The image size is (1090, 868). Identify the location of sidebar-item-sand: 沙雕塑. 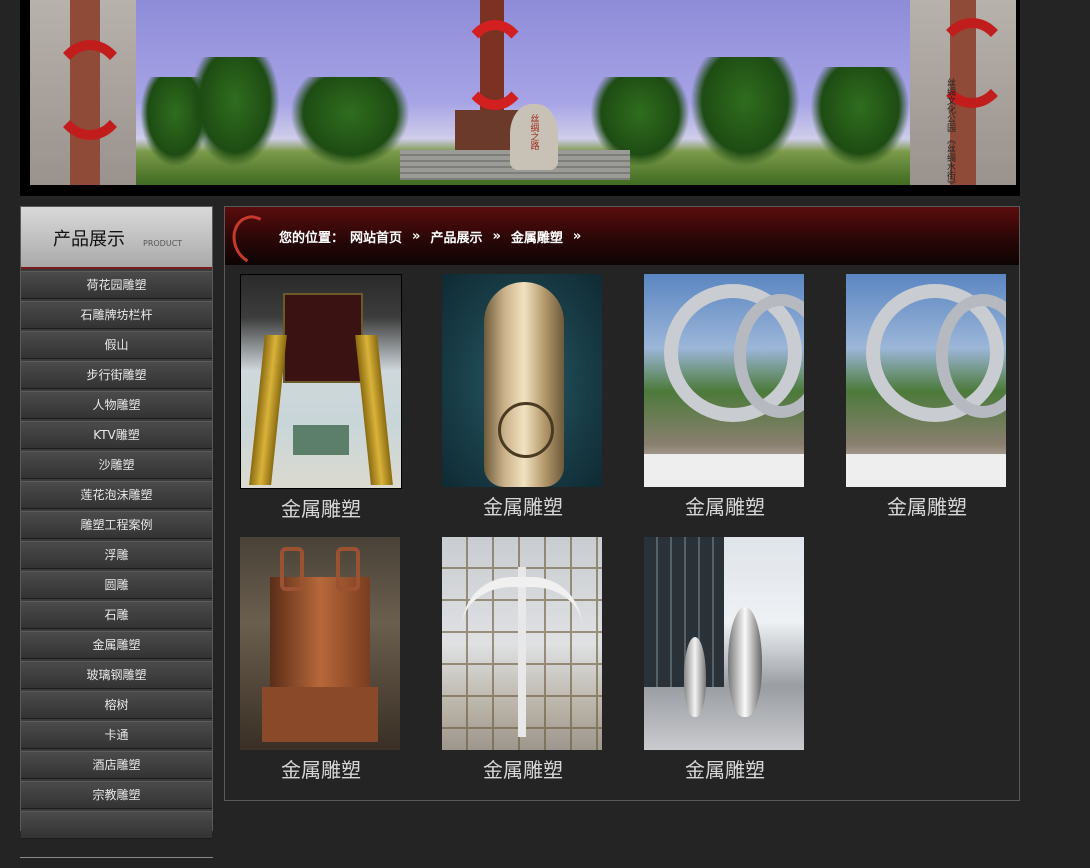
(116, 465).